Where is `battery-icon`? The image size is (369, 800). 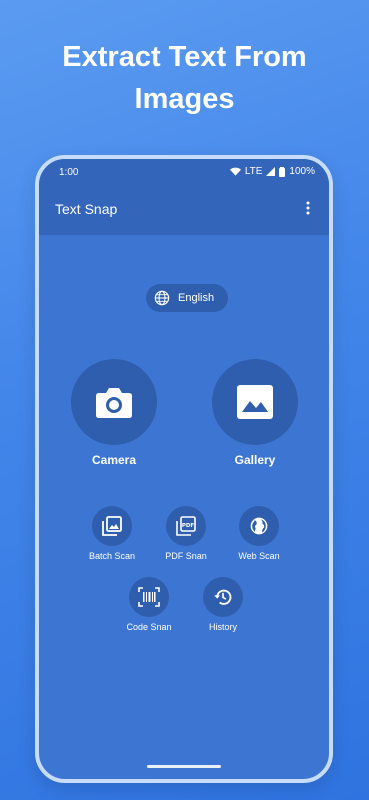
battery-icon is located at coordinates (282, 171).